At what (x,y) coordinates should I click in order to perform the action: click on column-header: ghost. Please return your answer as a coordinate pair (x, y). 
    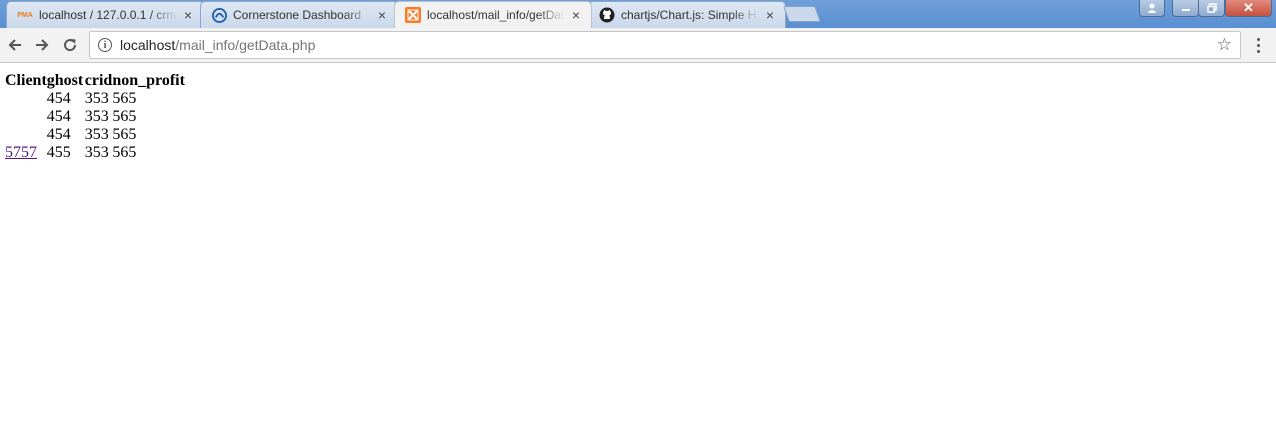
    Looking at the image, I should click on (65, 80).